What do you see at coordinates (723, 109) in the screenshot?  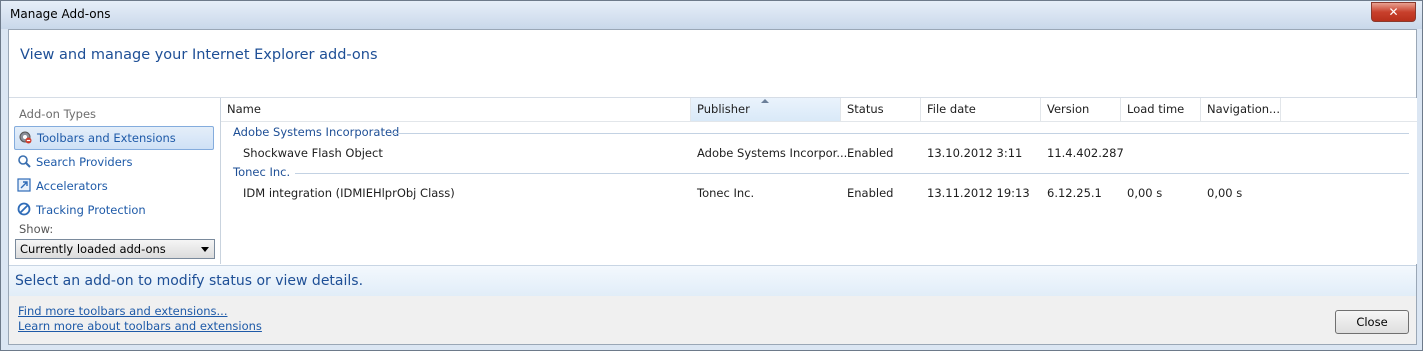 I see `column-header-publisher-label: Publisher` at bounding box center [723, 109].